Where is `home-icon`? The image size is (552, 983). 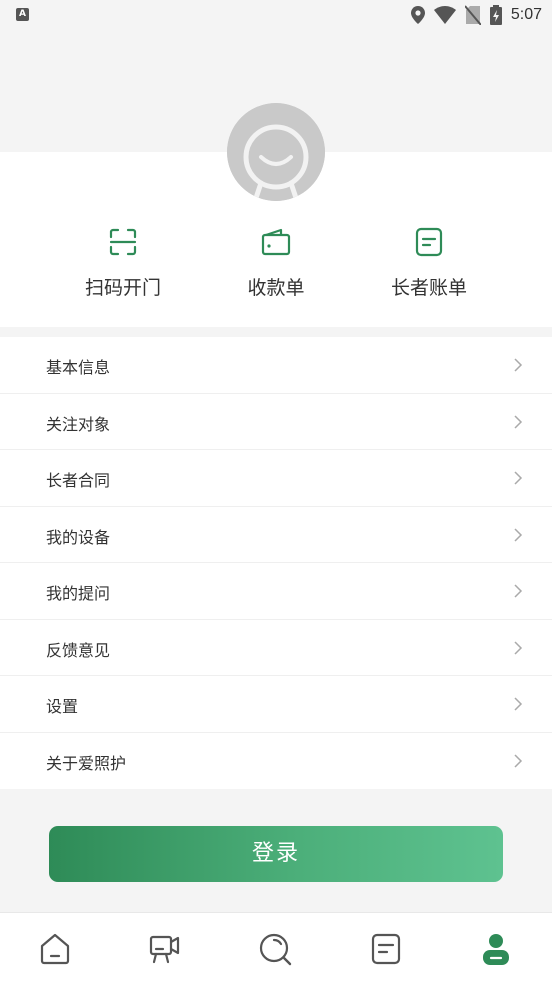
home-icon is located at coordinates (55, 949).